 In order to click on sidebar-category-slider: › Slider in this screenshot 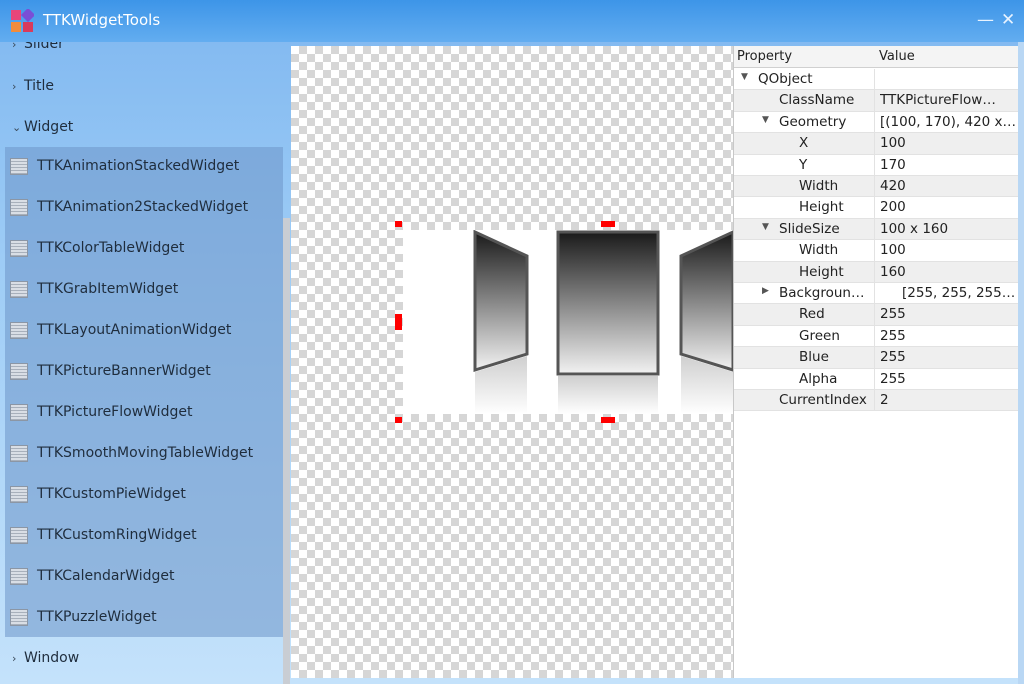, I will do `click(38, 47)`.